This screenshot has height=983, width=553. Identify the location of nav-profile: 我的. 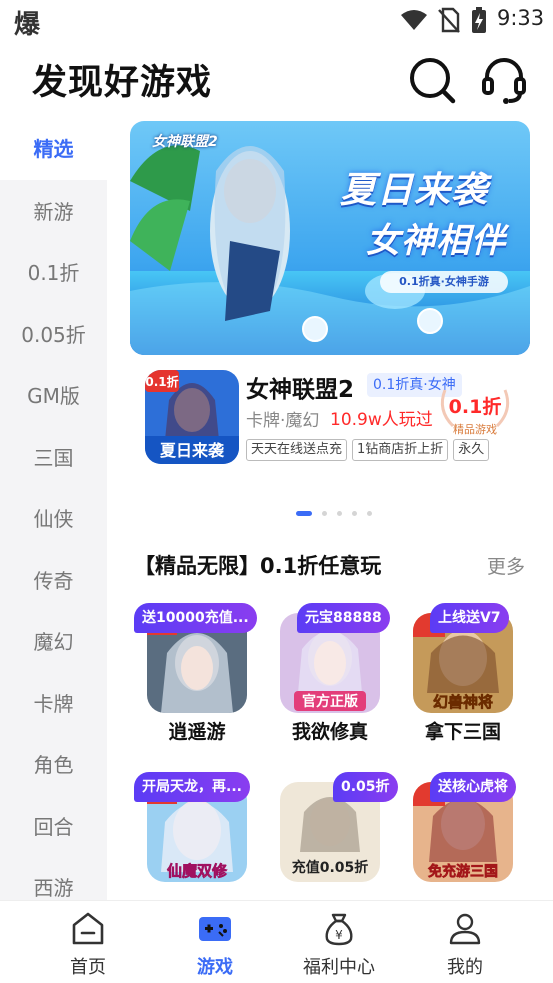
(465, 942).